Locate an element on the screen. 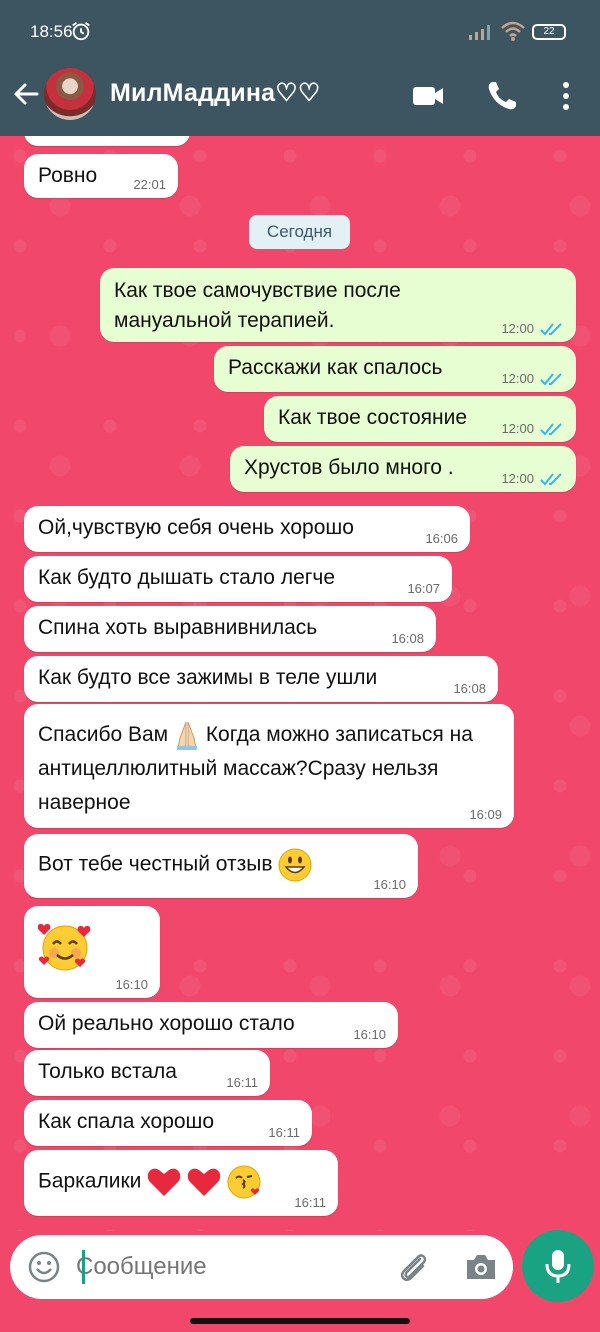 The image size is (600, 1332). emoji-icon is located at coordinates (44, 1267).